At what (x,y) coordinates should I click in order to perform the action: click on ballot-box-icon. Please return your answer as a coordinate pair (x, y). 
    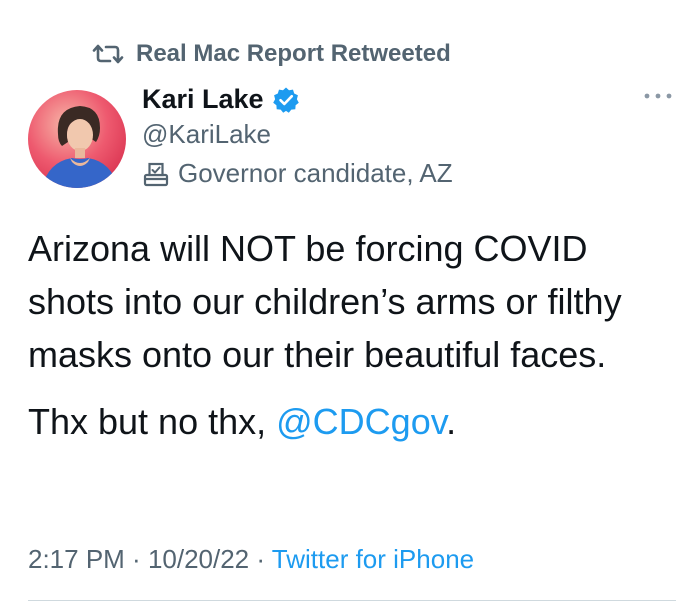
    Looking at the image, I should click on (156, 174).